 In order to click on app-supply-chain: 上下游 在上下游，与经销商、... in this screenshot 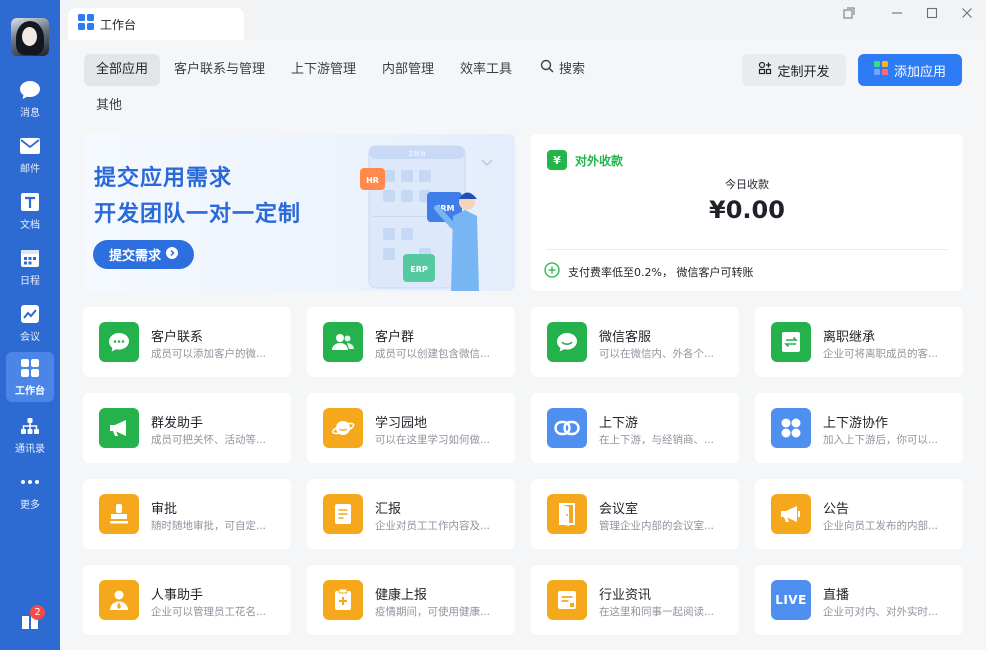, I will do `click(635, 428)`.